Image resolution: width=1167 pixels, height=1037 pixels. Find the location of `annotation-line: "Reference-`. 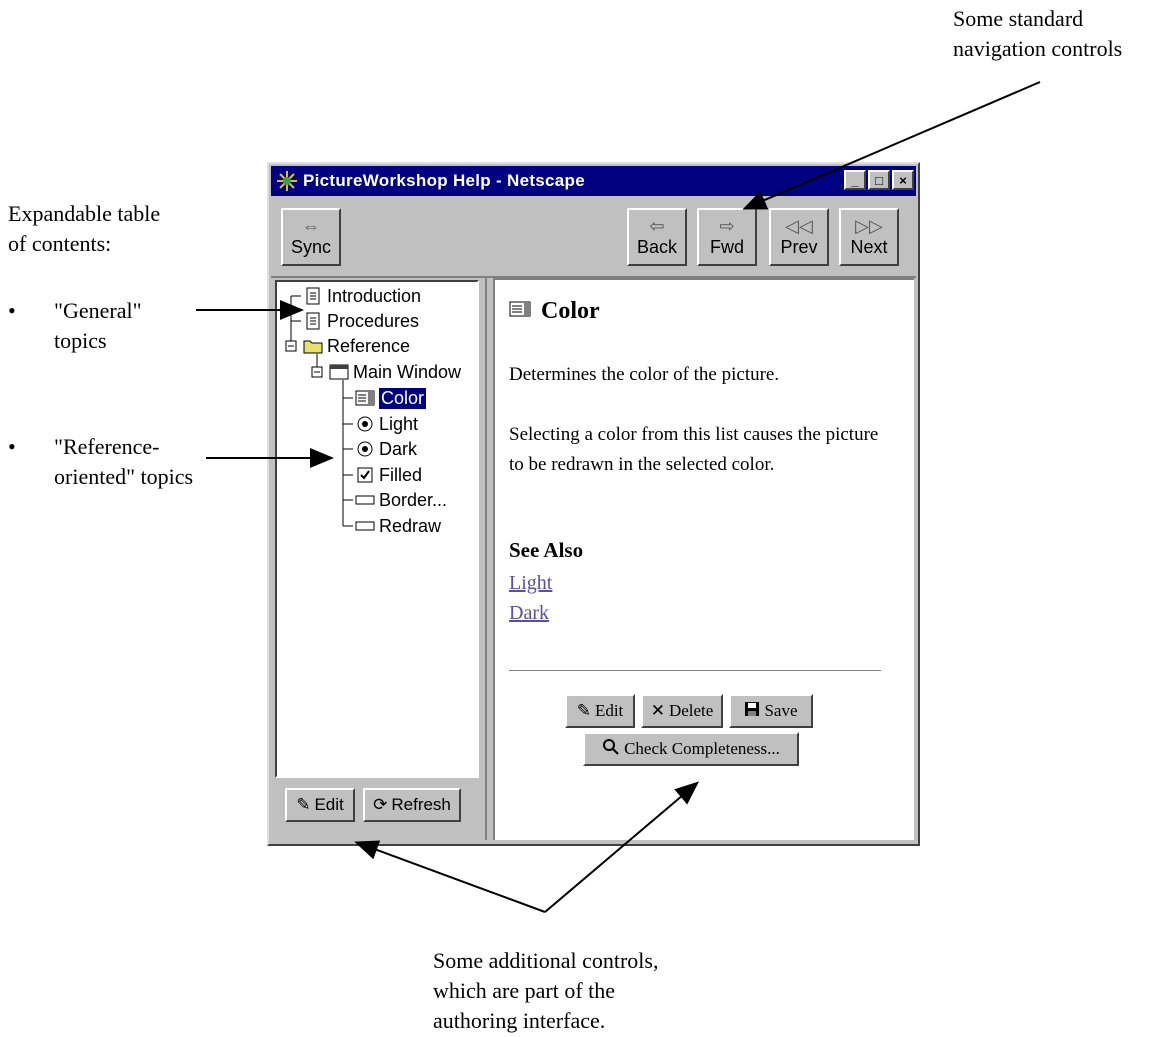

annotation-line: "Reference- is located at coordinates (107, 446).